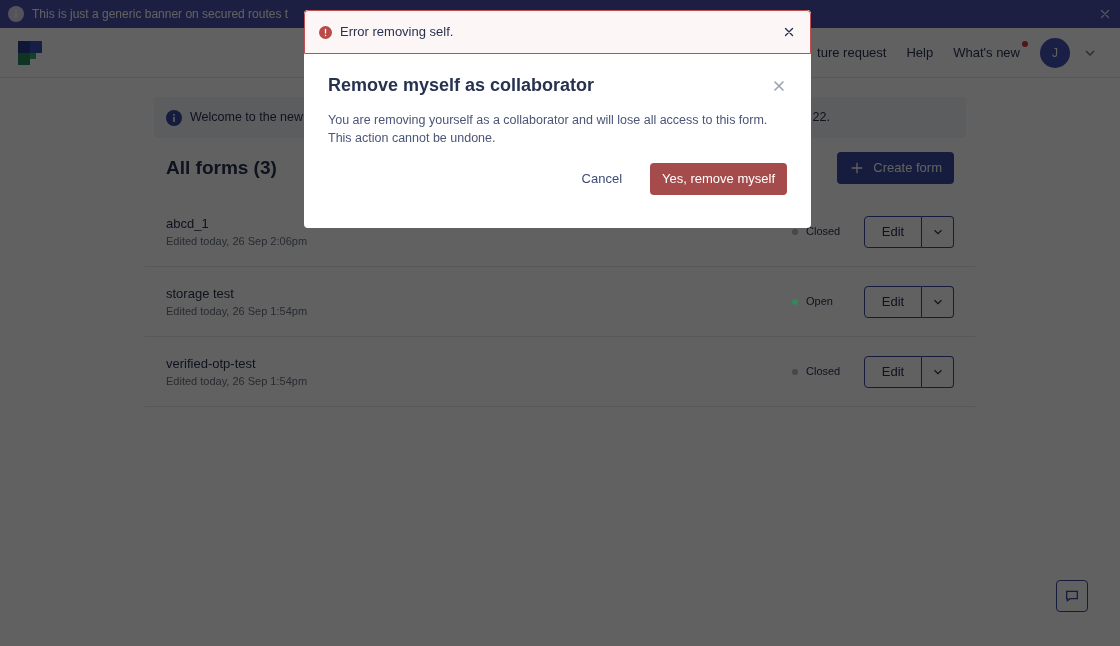 The image size is (1120, 646). I want to click on dialog-title: Remove myself as collaborator, so click(461, 85).